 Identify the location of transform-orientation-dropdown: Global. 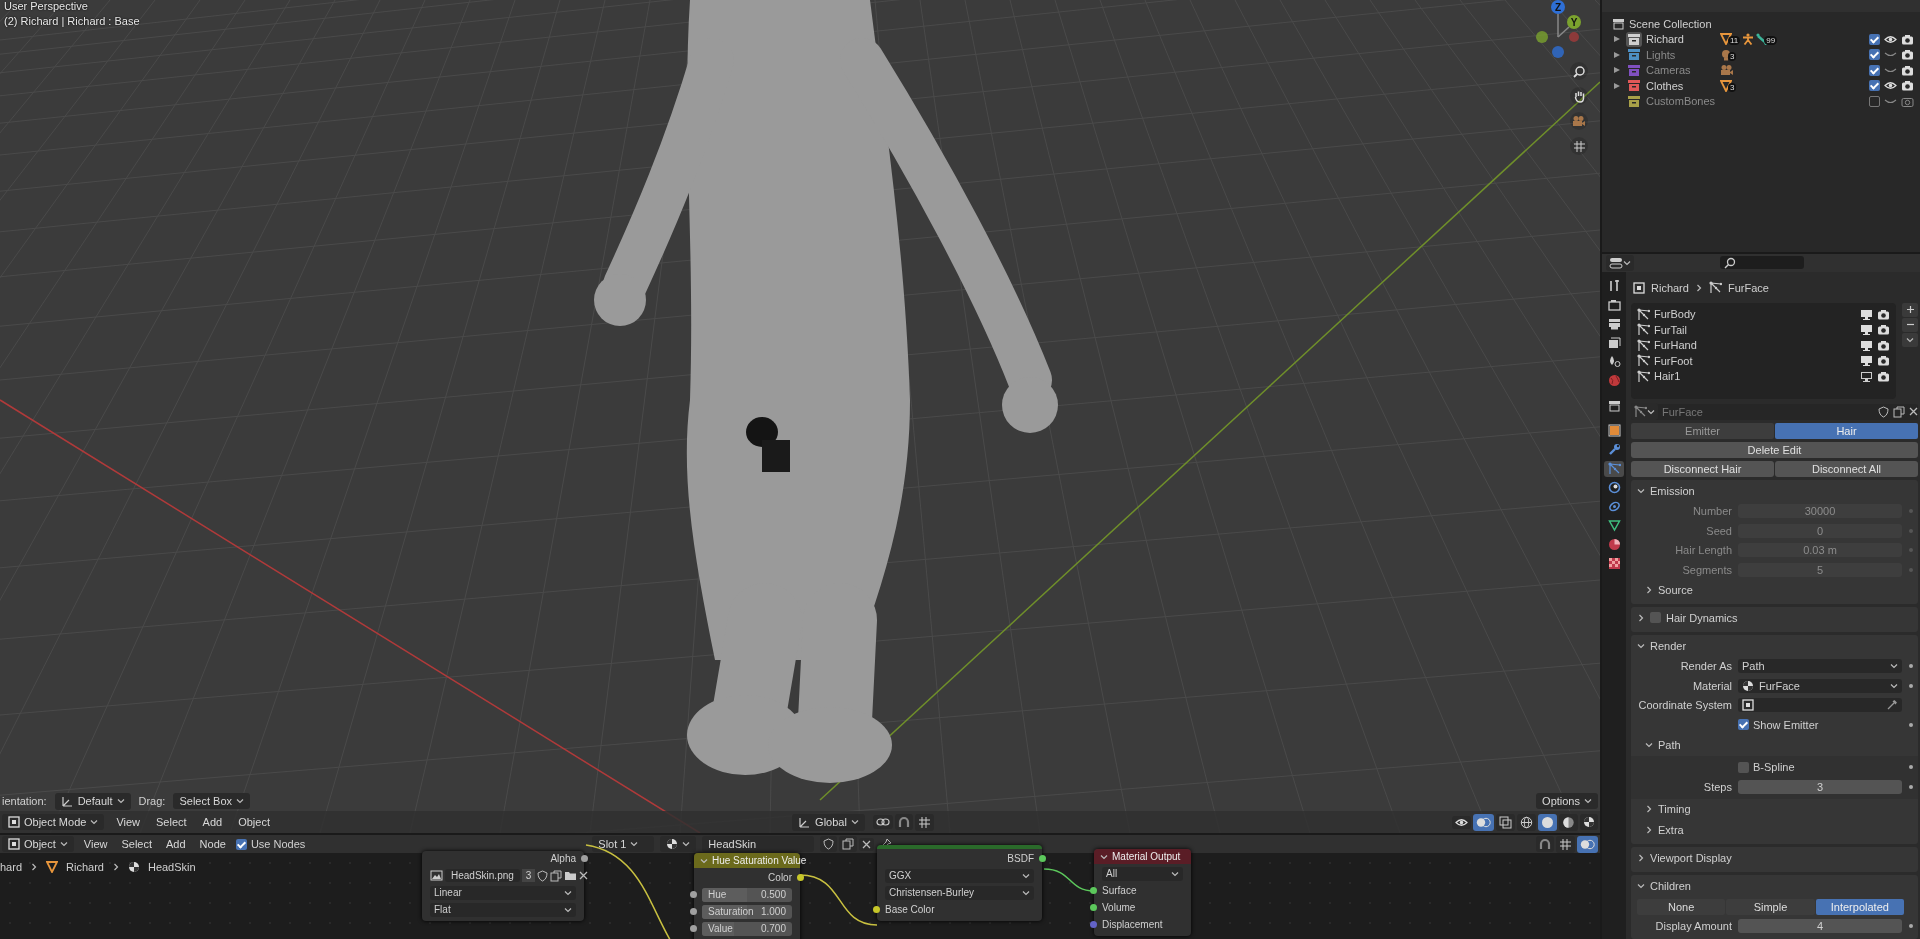
(828, 822).